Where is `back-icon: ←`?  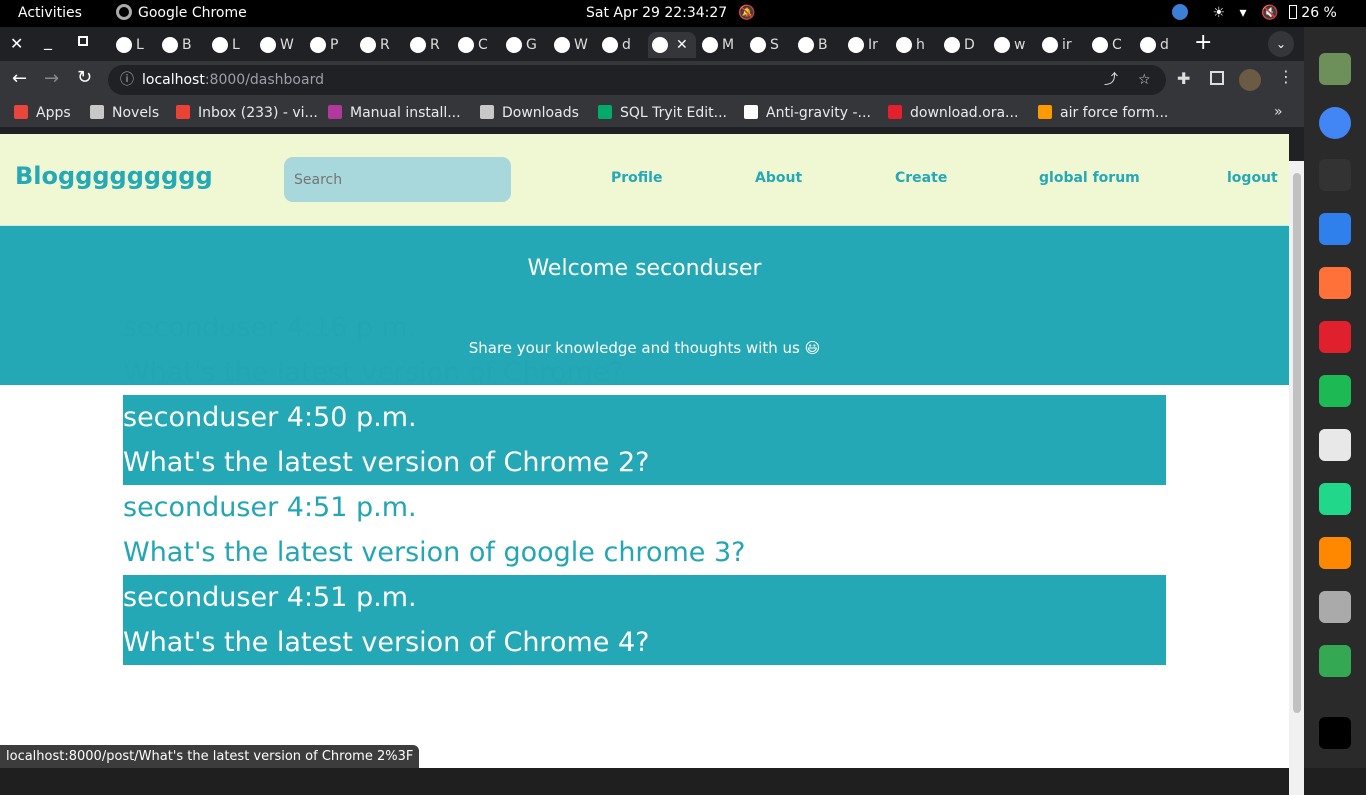
back-icon: ← is located at coordinates (19, 78).